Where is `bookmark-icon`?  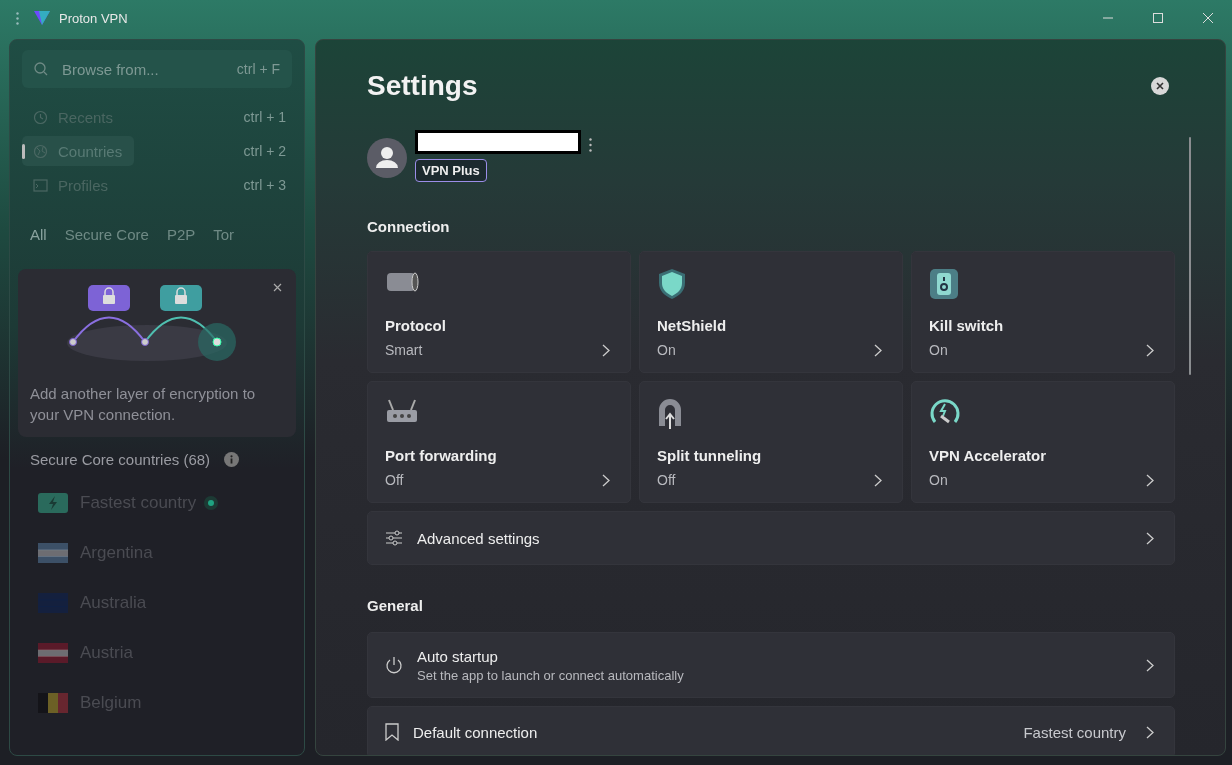 bookmark-icon is located at coordinates (392, 732).